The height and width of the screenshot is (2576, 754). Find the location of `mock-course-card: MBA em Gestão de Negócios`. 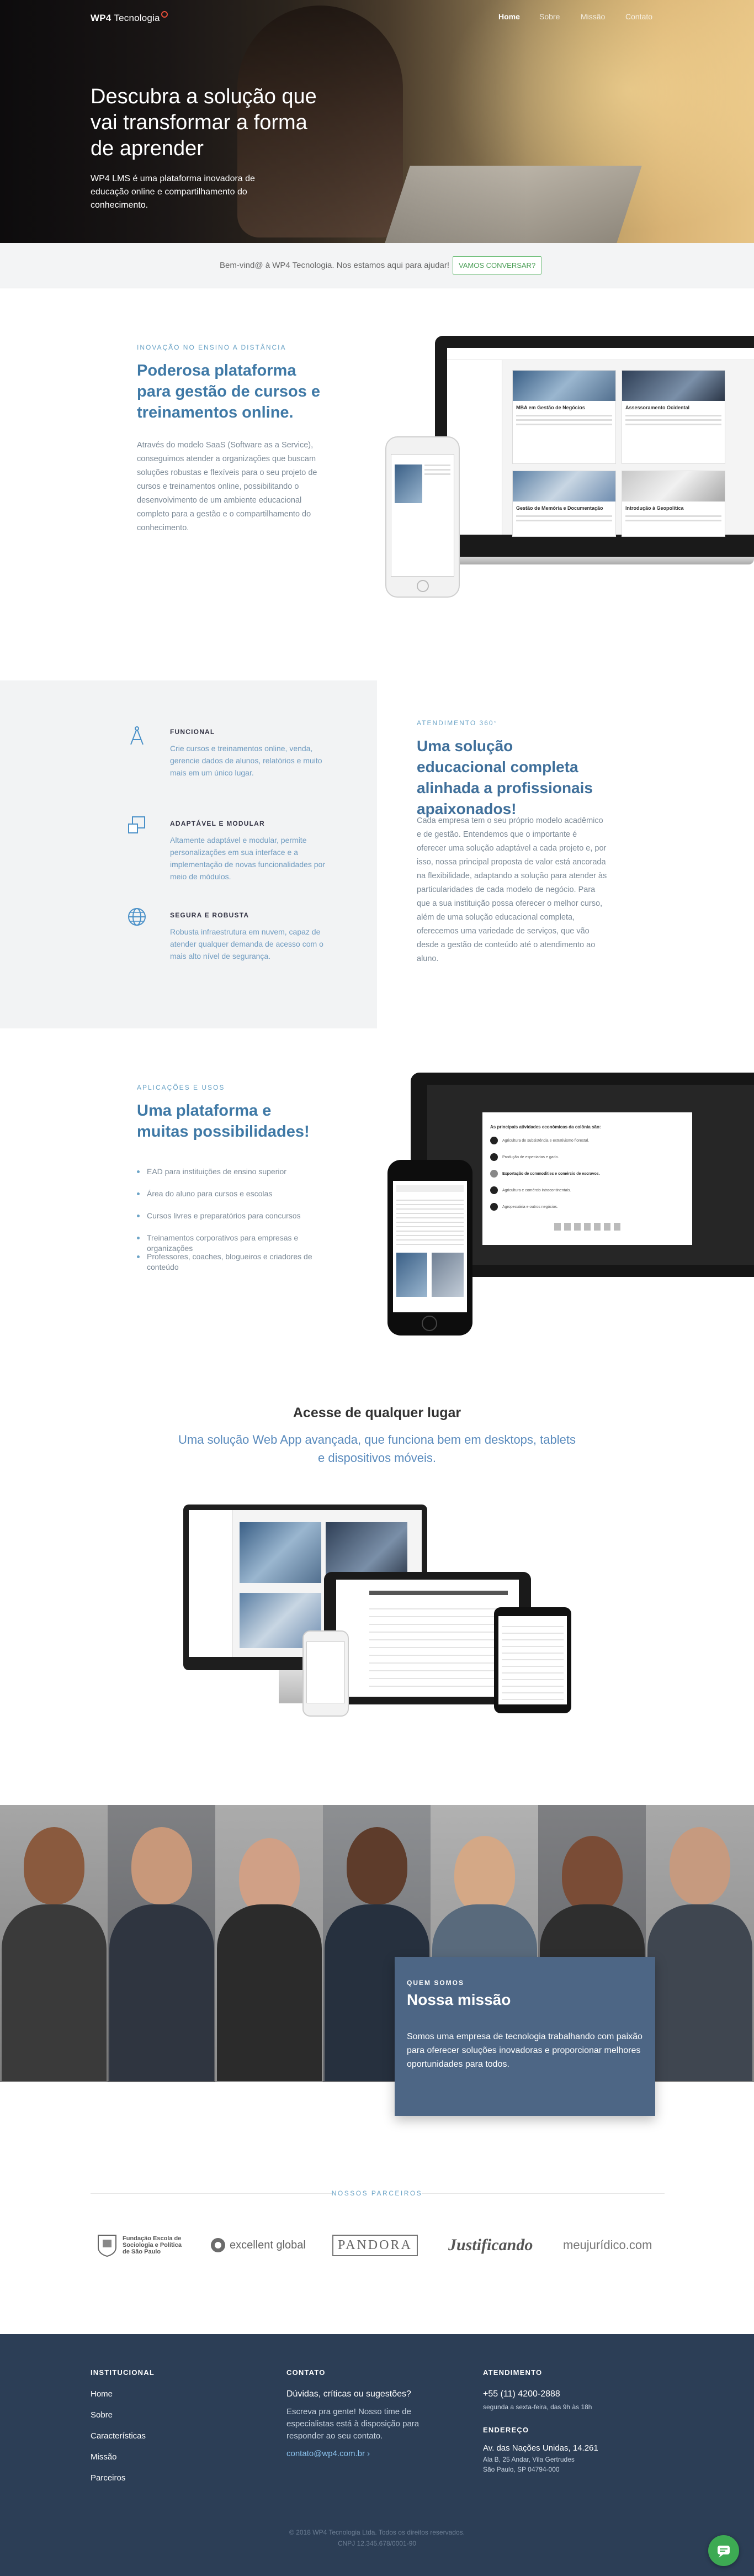

mock-course-card: MBA em Gestão de Negócios is located at coordinates (564, 417).